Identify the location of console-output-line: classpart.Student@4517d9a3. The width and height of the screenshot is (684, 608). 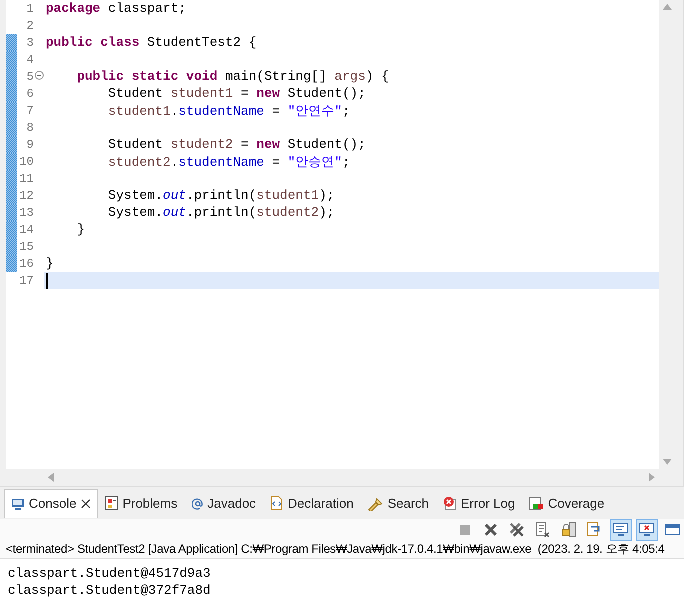
(110, 573).